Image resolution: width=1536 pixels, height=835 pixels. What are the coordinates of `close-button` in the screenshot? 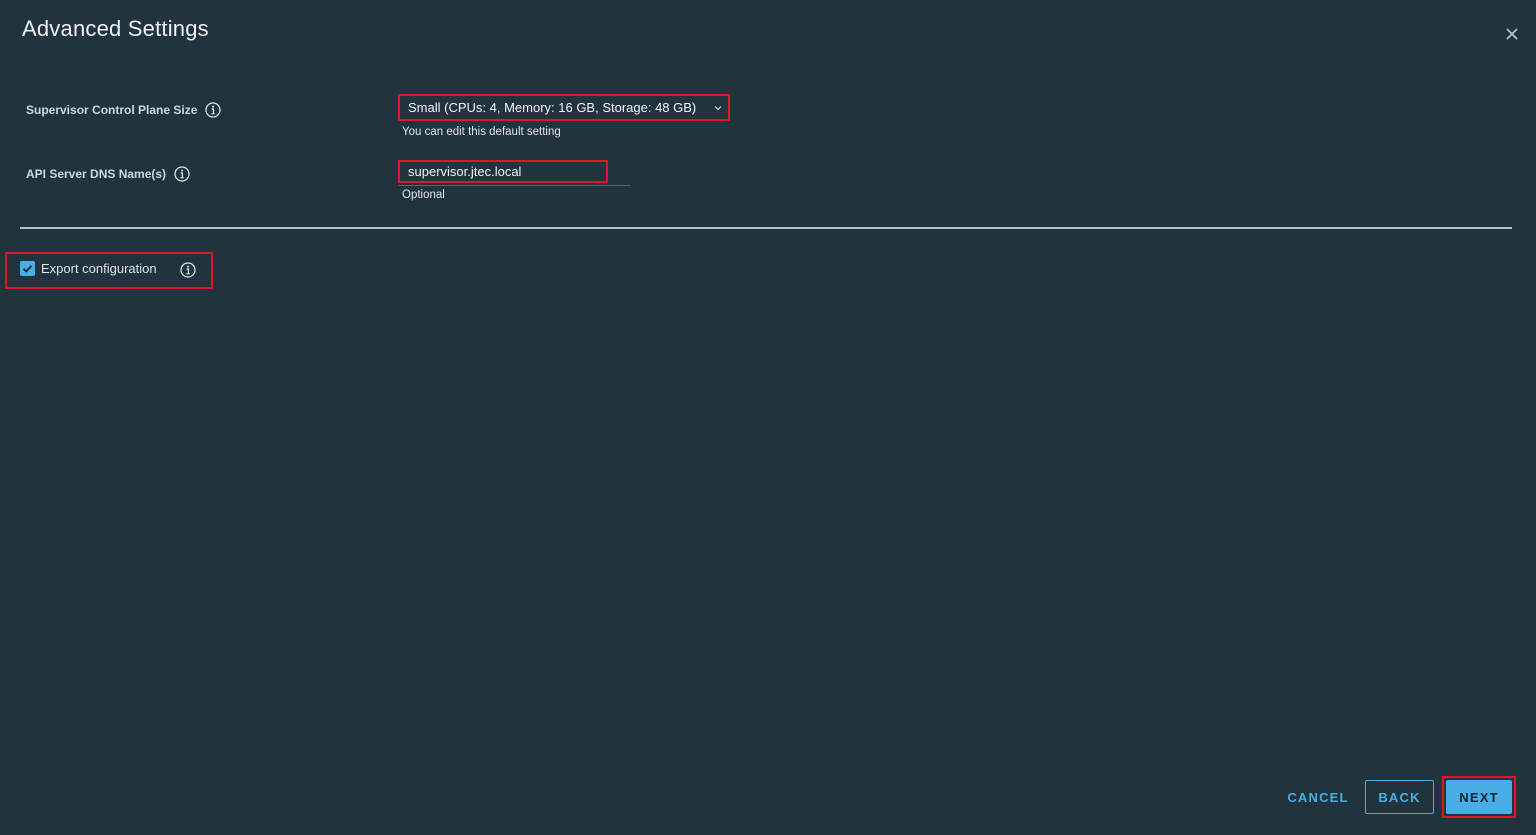 It's located at (1512, 34).